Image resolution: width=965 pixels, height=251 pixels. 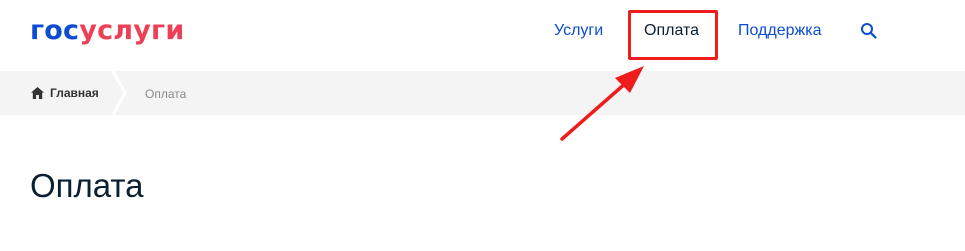 I want to click on nav-services-link: Услуги, so click(x=578, y=31).